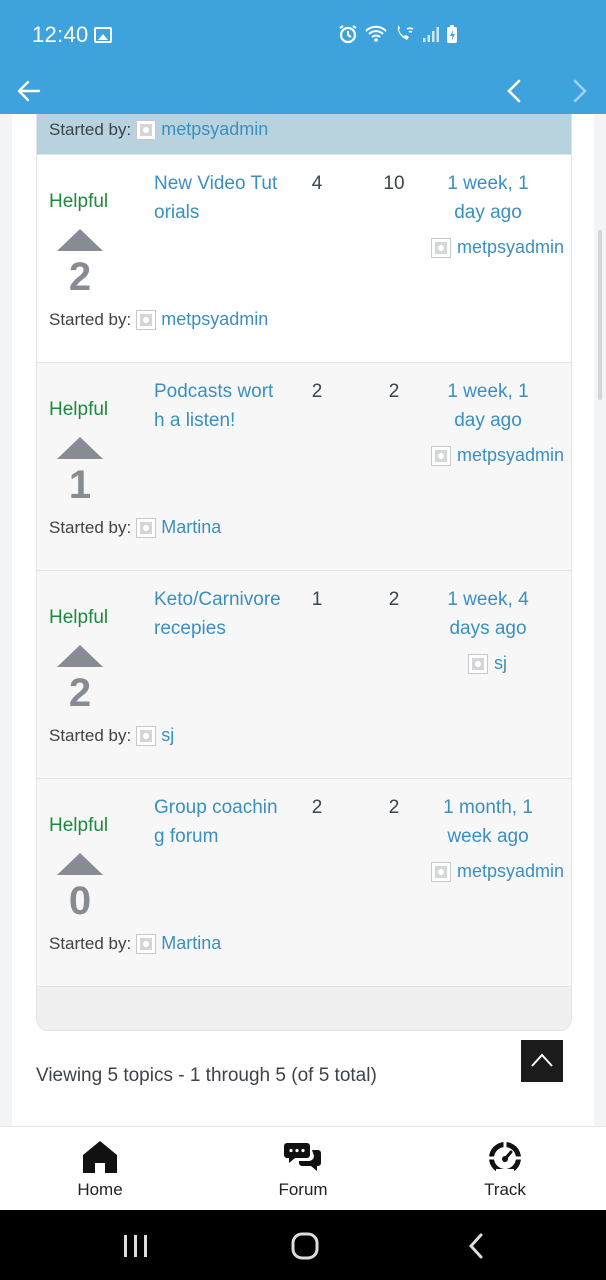  I want to click on topics-table-footer, so click(304, 1008).